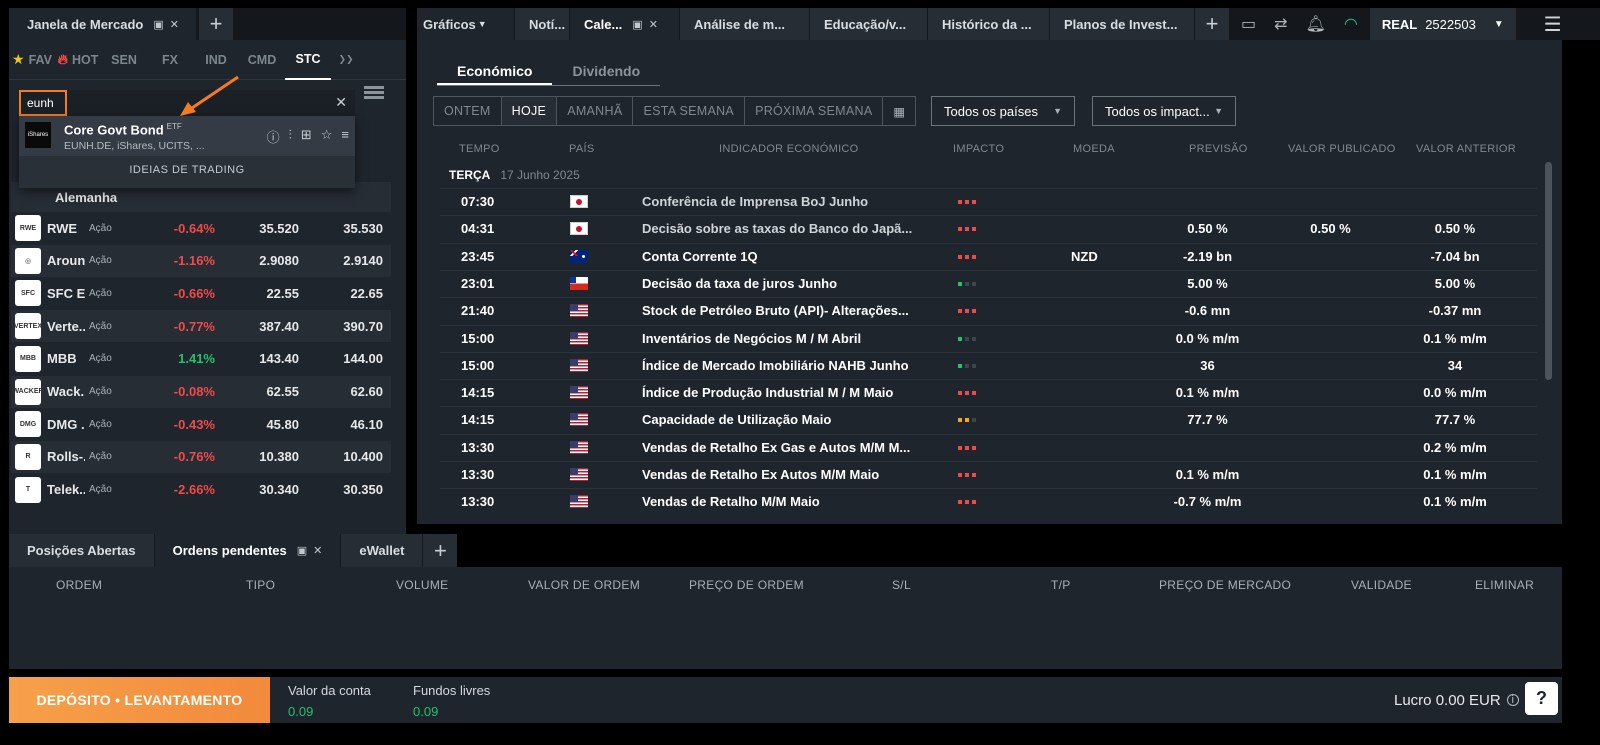  What do you see at coordinates (1548, 271) in the screenshot?
I see `scrollbar` at bounding box center [1548, 271].